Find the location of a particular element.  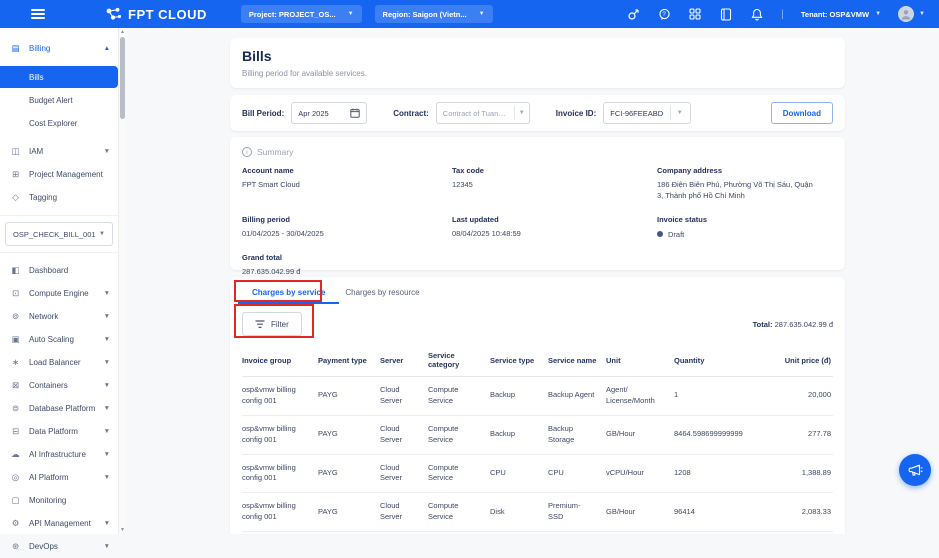

sidebar-item-label: Network is located at coordinates (66, 316).